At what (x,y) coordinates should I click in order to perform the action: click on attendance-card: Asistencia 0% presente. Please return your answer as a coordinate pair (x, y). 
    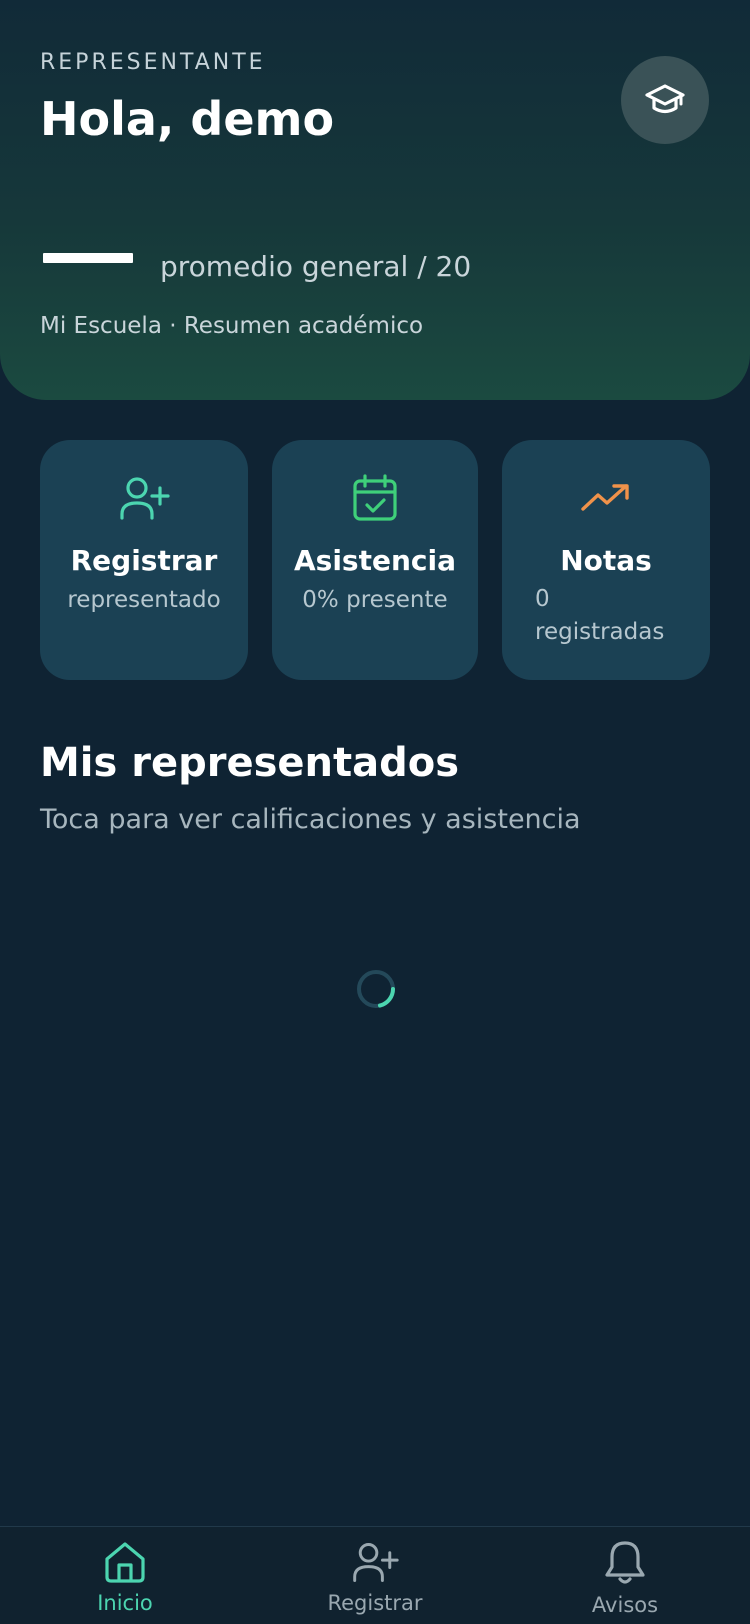
    Looking at the image, I should click on (375, 560).